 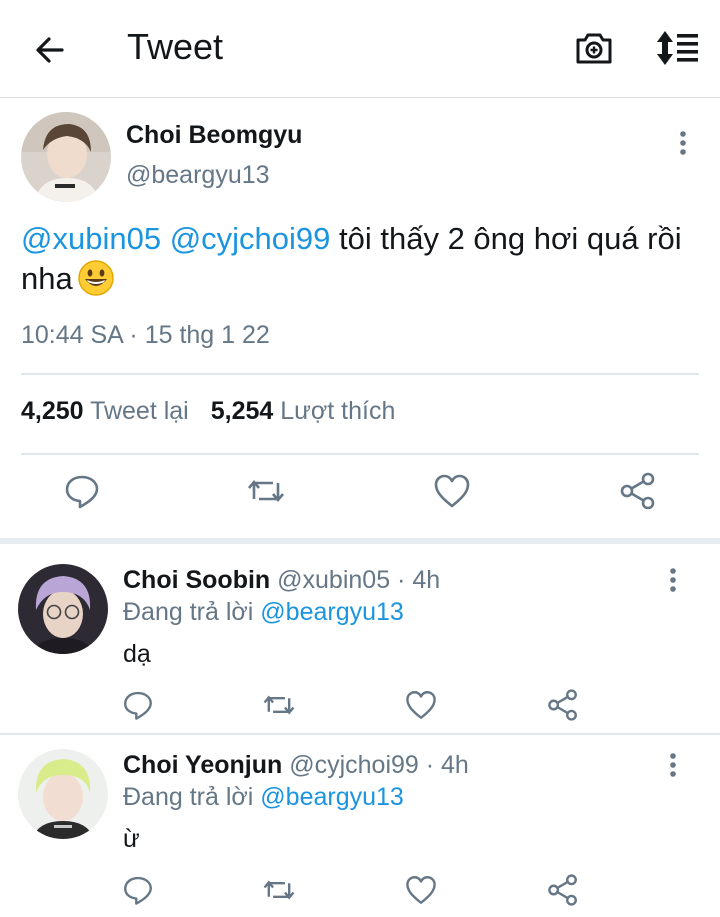 What do you see at coordinates (337, 411) in the screenshot?
I see `like-label: Lượt thích` at bounding box center [337, 411].